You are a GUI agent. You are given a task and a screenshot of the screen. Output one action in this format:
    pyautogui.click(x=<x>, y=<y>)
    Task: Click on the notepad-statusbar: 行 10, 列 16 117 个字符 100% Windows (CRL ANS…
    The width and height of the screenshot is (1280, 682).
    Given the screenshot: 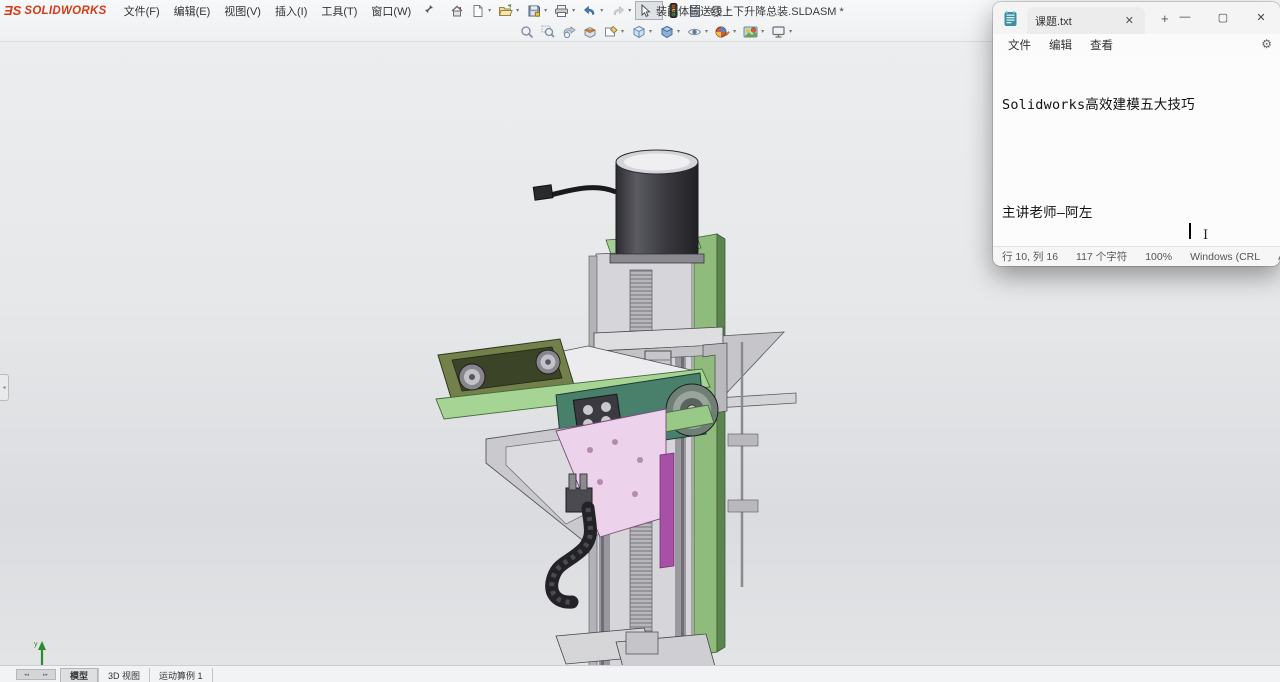 What is the action you would take?
    pyautogui.click(x=1136, y=256)
    